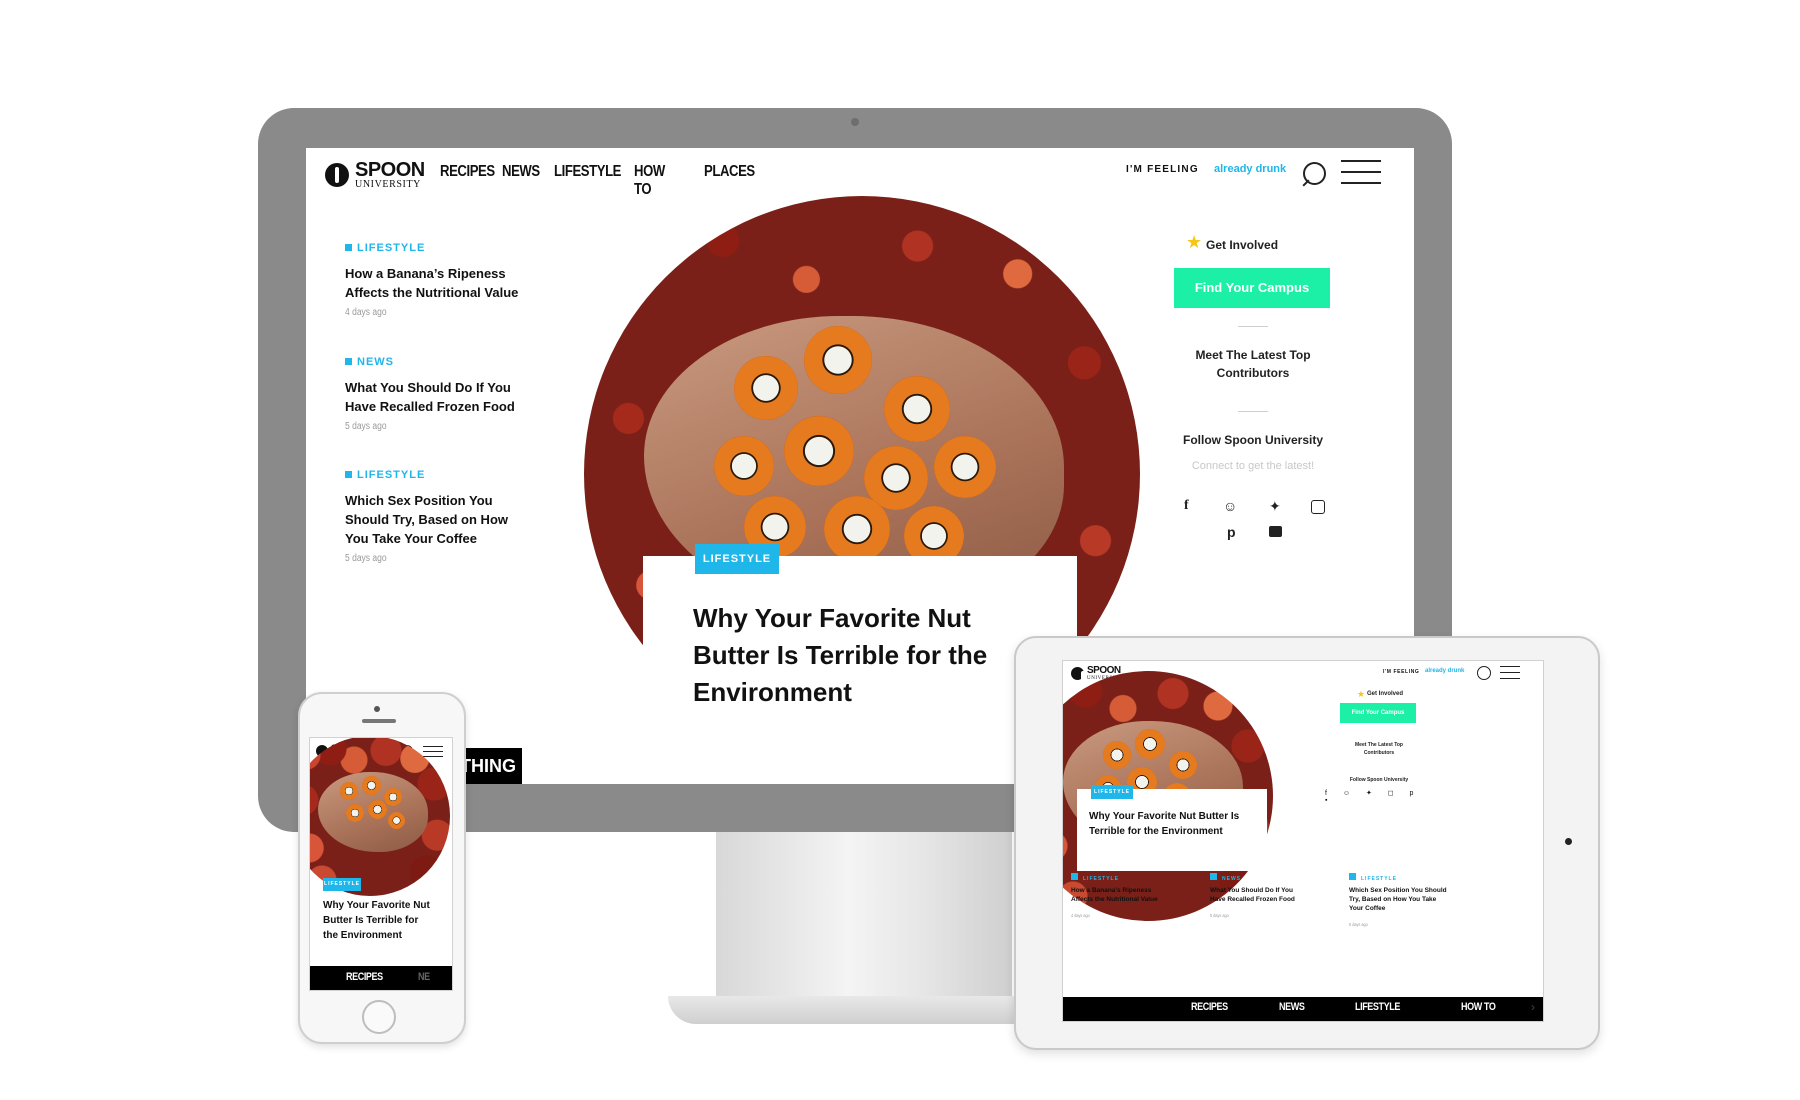 The height and width of the screenshot is (1100, 1800). I want to click on pinterest-icon: p, so click(1231, 532).